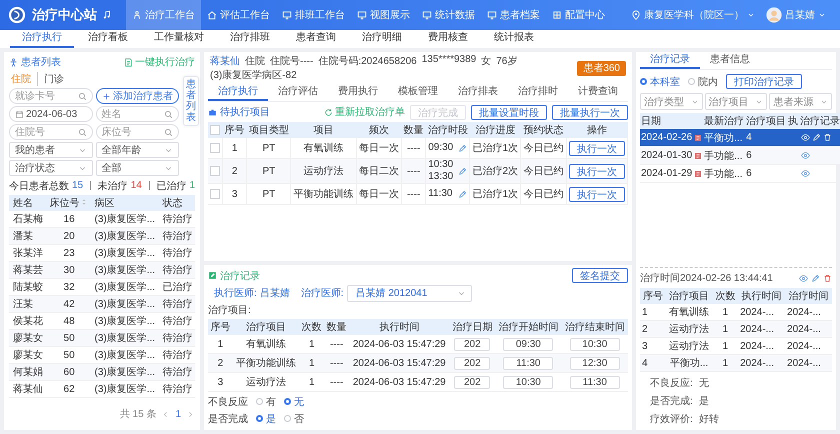 This screenshot has height=434, width=840. Describe the element at coordinates (671, 101) in the screenshot. I see `filter-dropdown: 治疗类型` at that location.